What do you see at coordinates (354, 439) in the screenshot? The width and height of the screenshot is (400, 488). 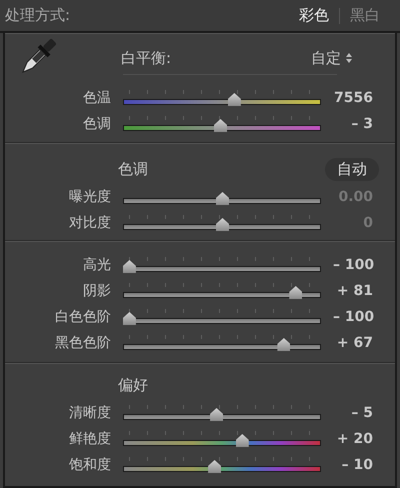 I see `slider-value: + 20` at bounding box center [354, 439].